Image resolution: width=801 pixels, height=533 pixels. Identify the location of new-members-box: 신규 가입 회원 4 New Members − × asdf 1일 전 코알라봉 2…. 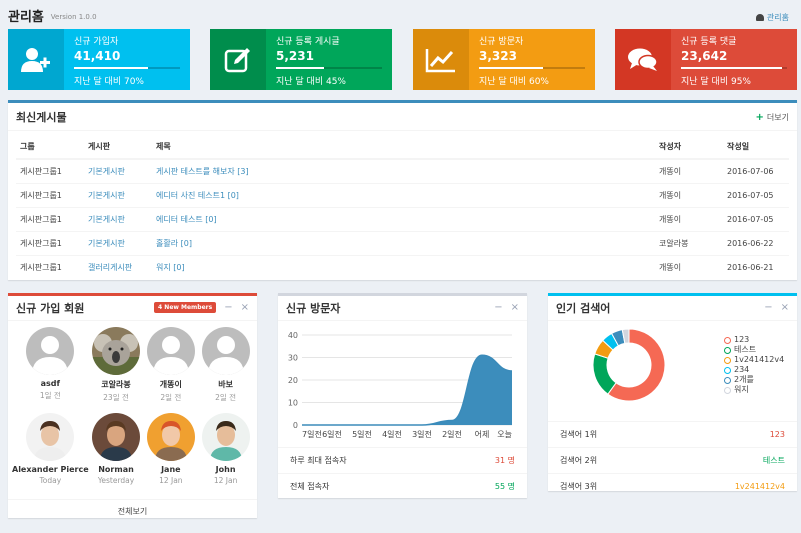
(132, 405).